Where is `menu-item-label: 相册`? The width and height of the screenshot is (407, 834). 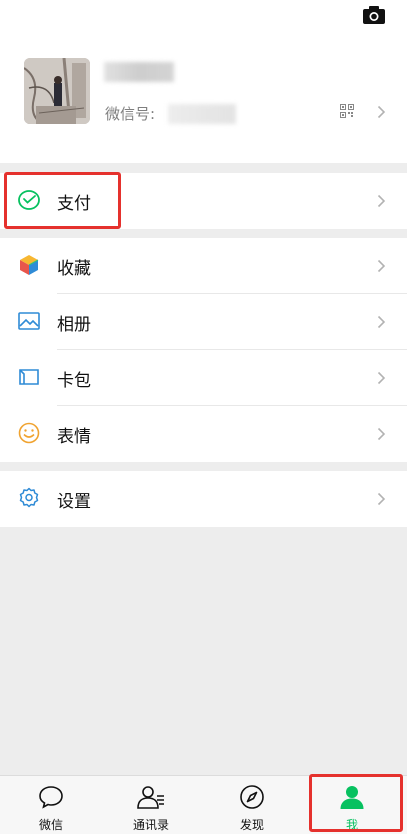 menu-item-label: 相册 is located at coordinates (74, 325).